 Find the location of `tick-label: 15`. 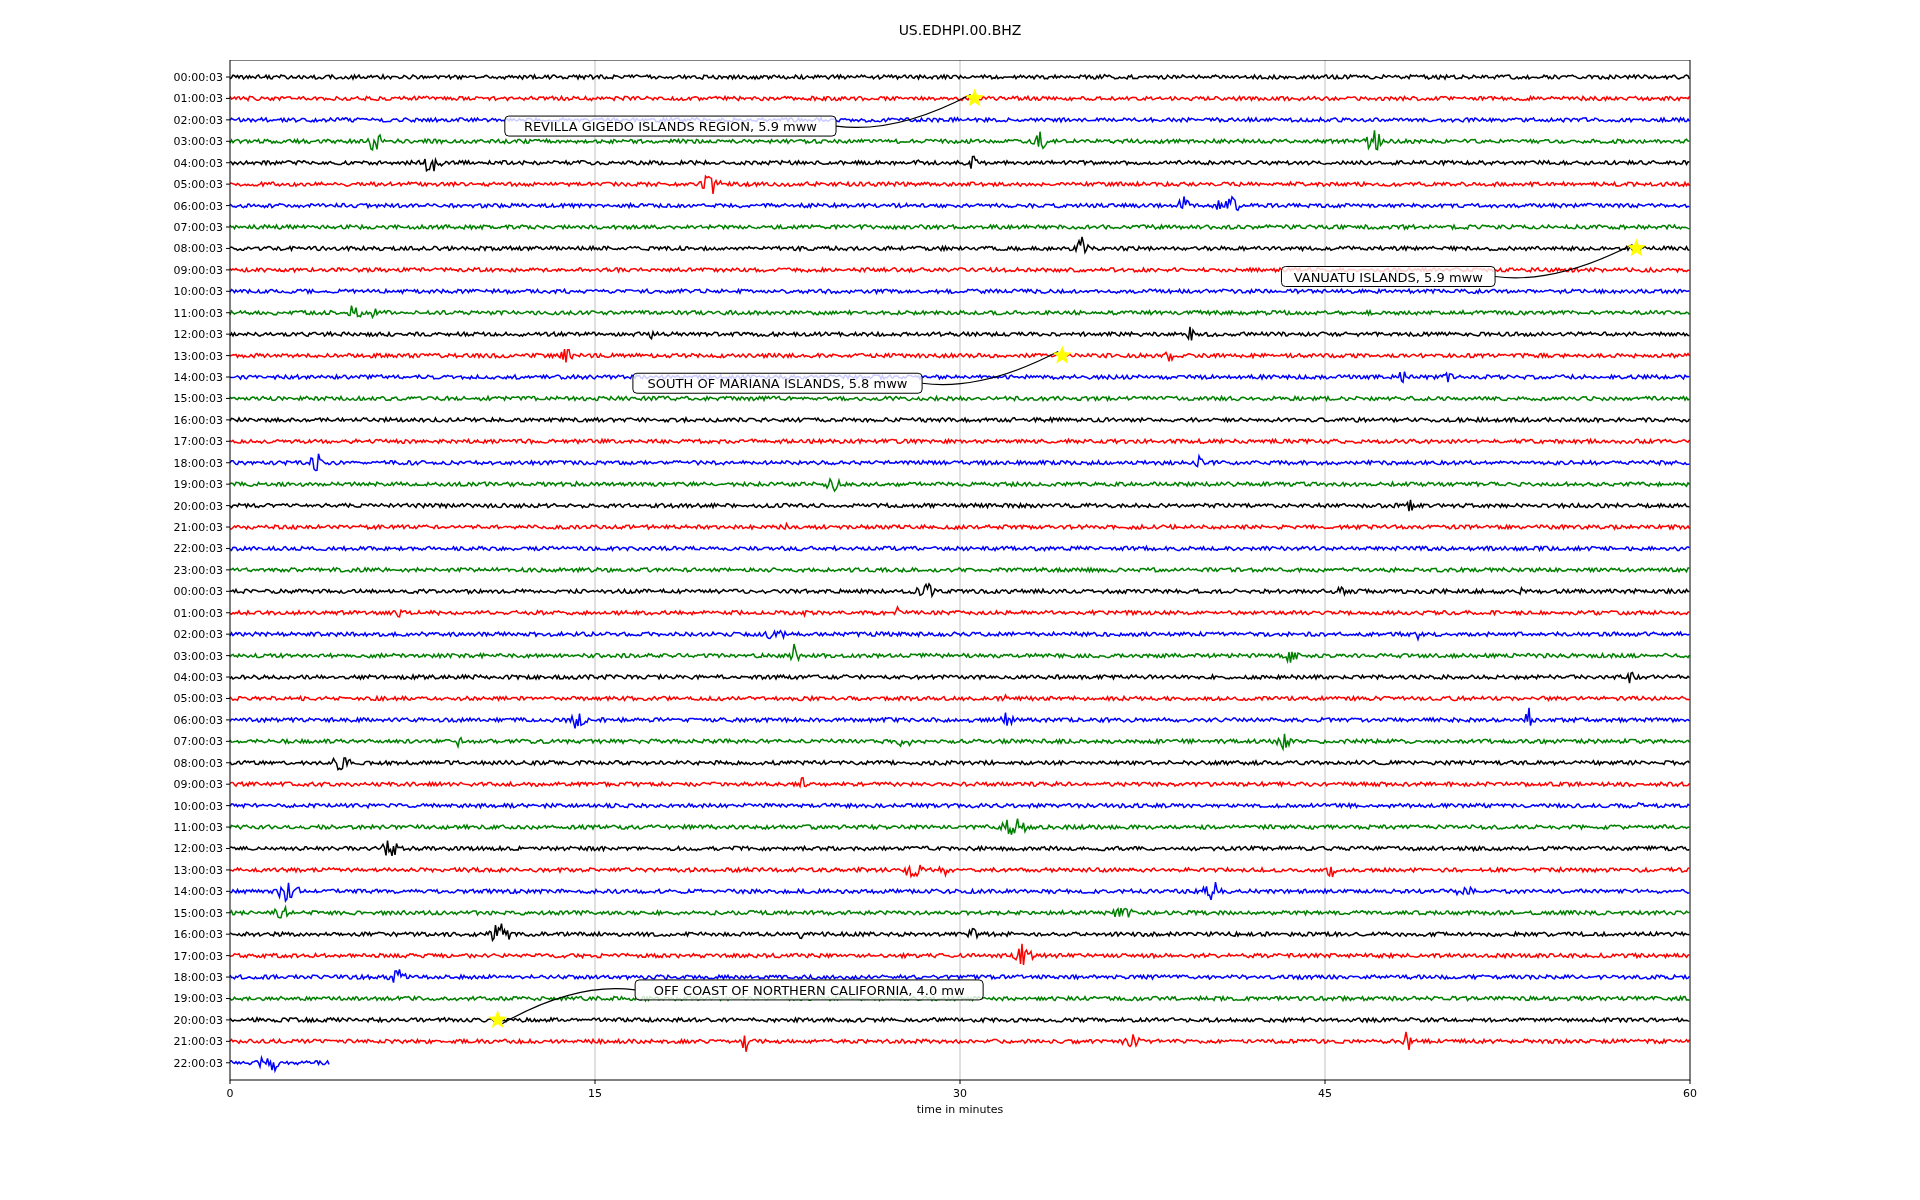

tick-label: 15 is located at coordinates (595, 1093).